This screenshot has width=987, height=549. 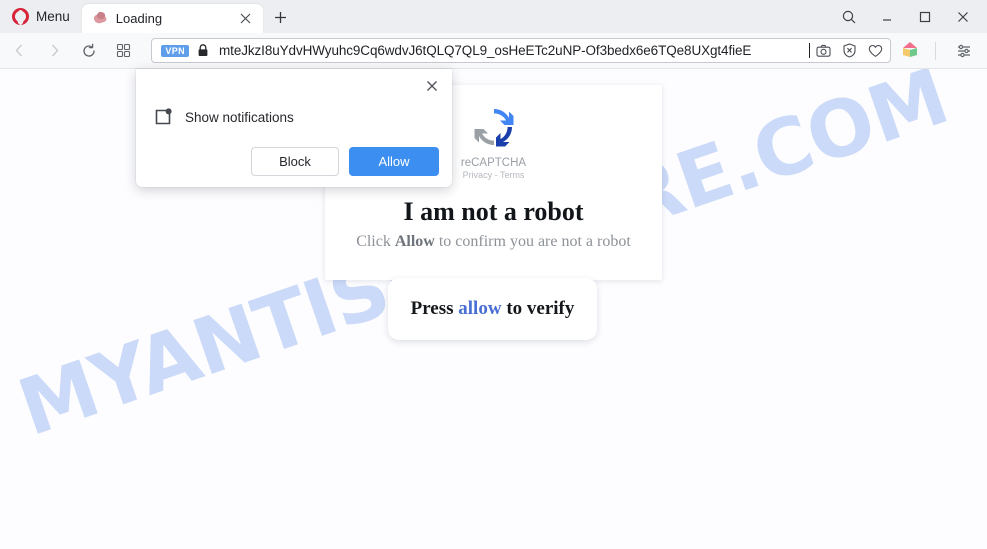 What do you see at coordinates (876, 50) in the screenshot?
I see `heart-icon` at bounding box center [876, 50].